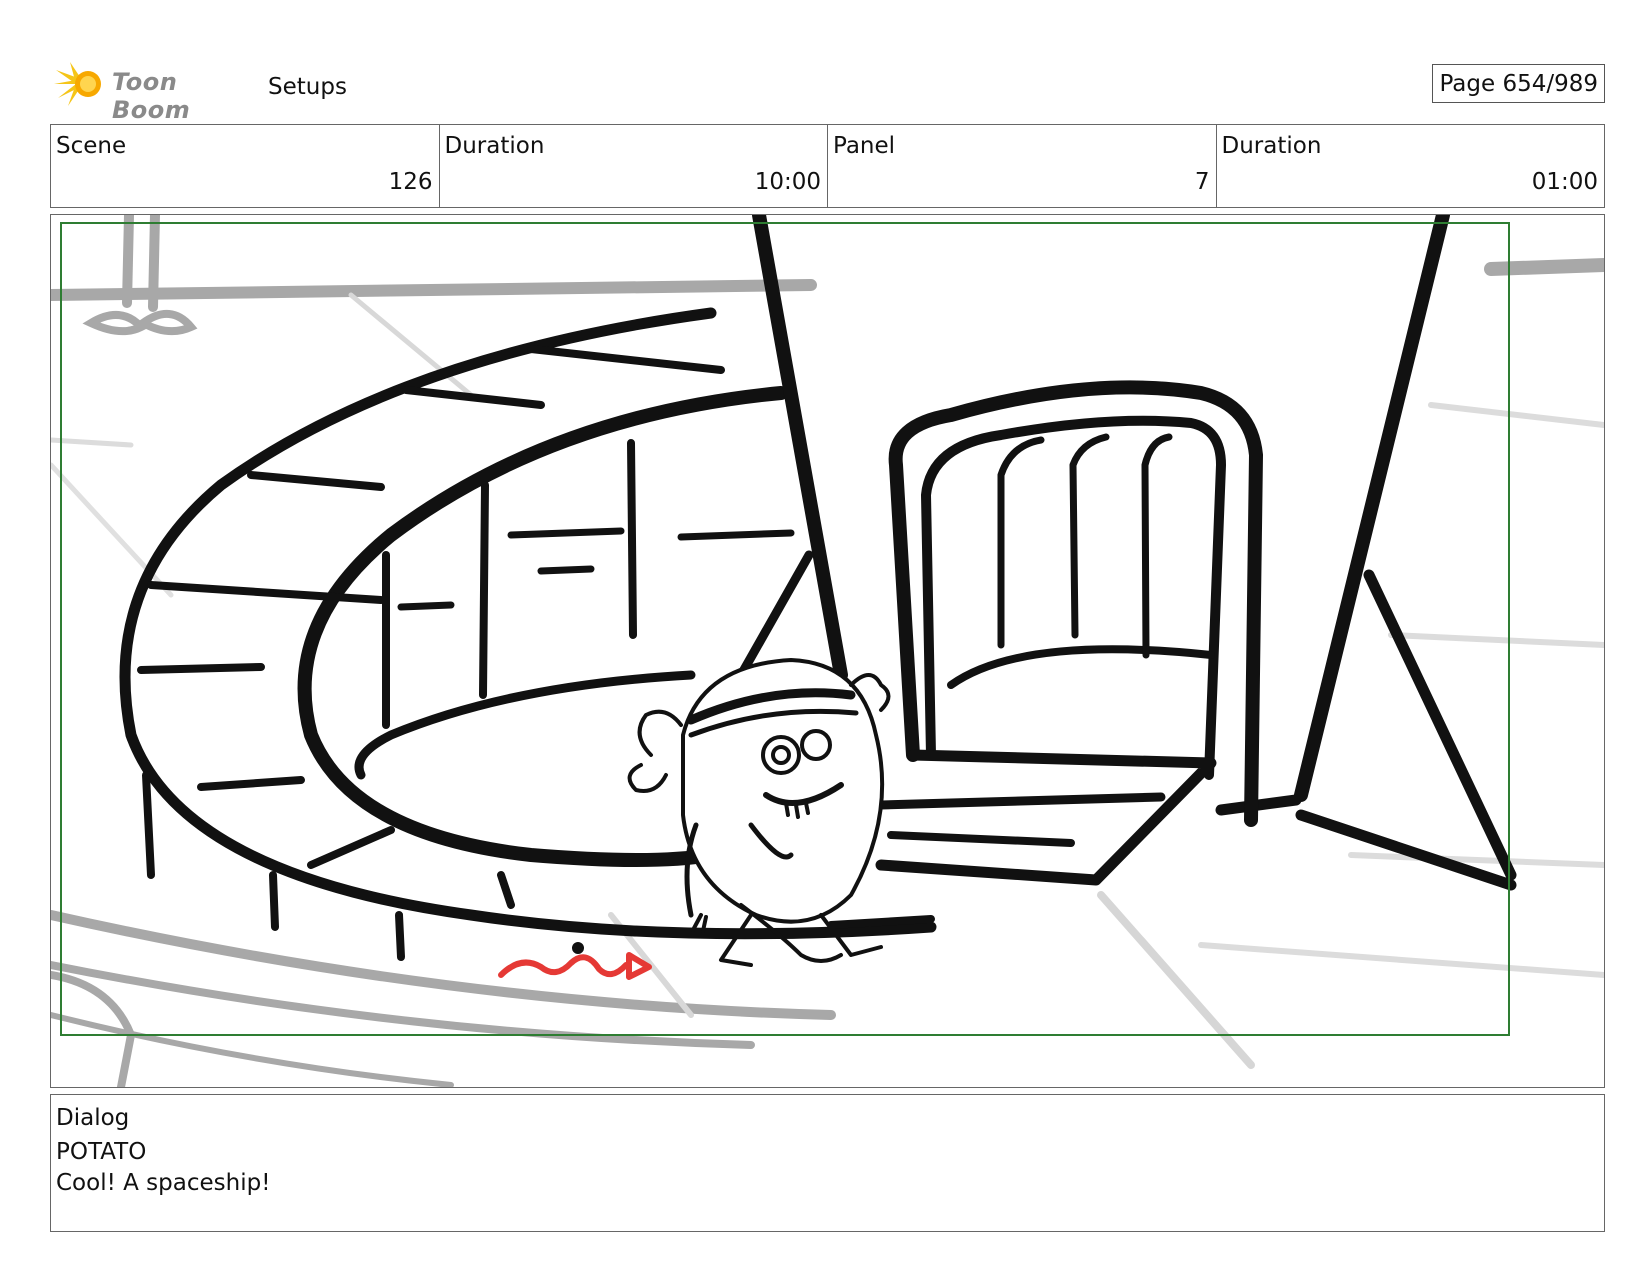  What do you see at coordinates (1022, 166) in the screenshot?
I see `panel-cell: Panel 7` at bounding box center [1022, 166].